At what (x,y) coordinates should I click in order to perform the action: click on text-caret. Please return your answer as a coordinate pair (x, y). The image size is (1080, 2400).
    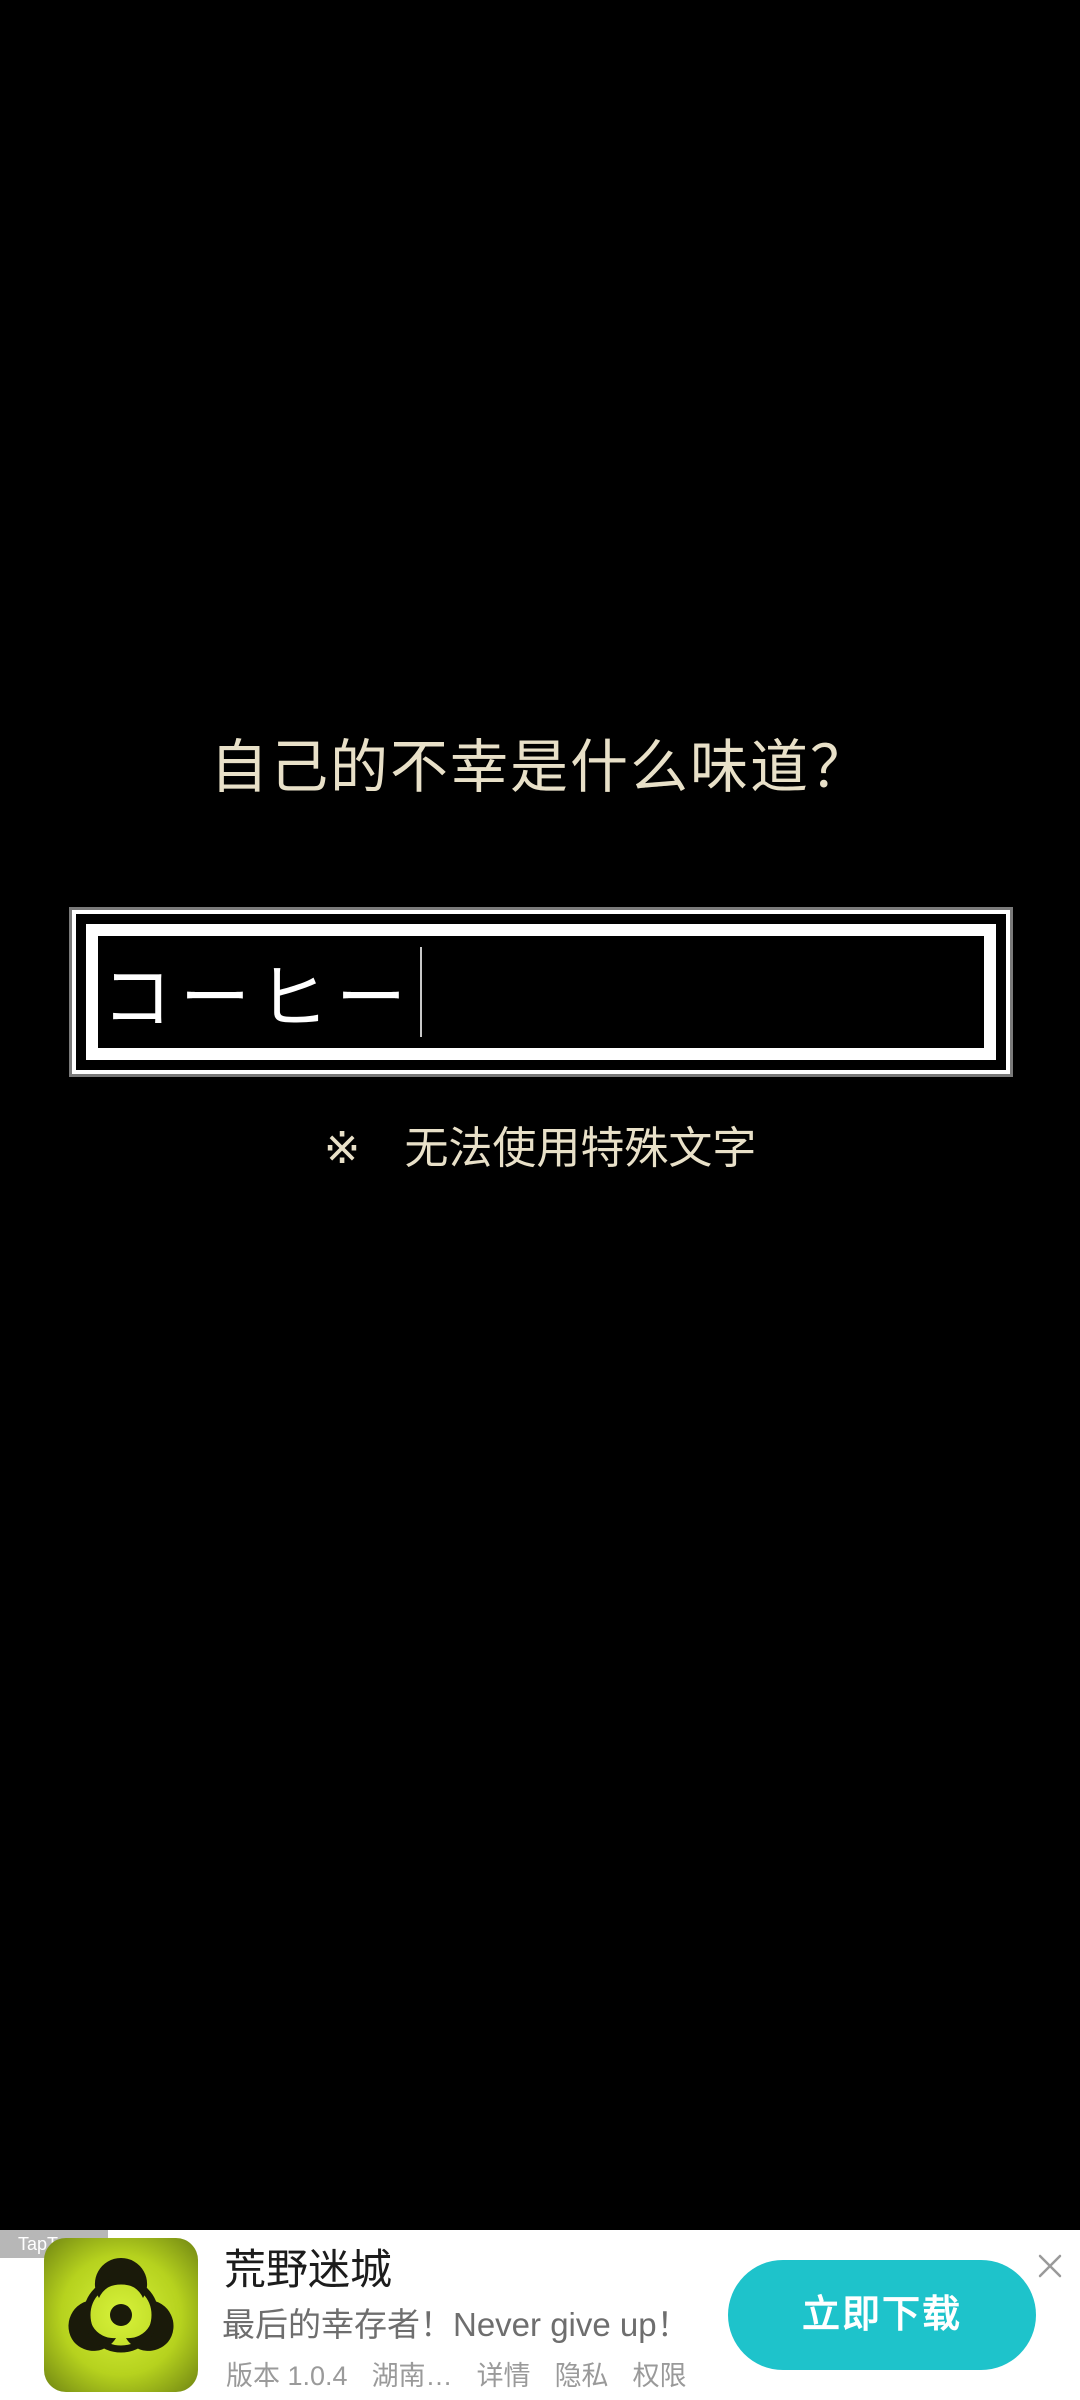
    Looking at the image, I should click on (421, 992).